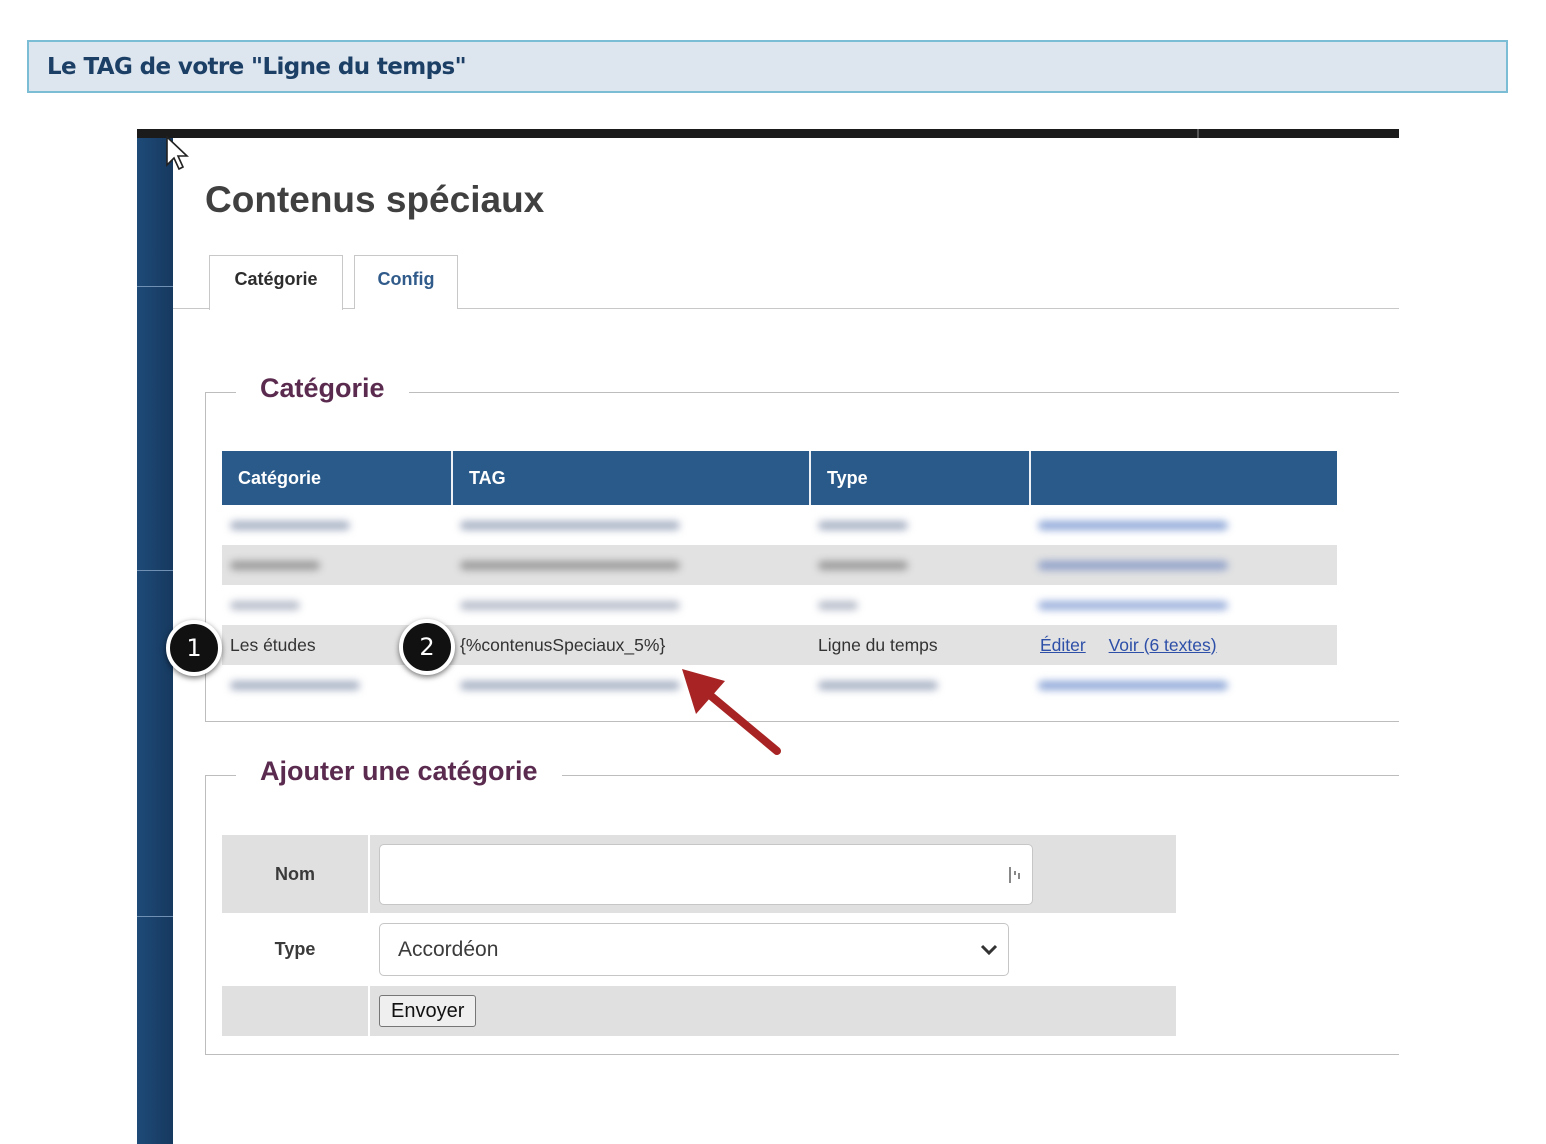 The image size is (1546, 1144). I want to click on cell-actions: Éditer Voir (6 textes), so click(1183, 645).